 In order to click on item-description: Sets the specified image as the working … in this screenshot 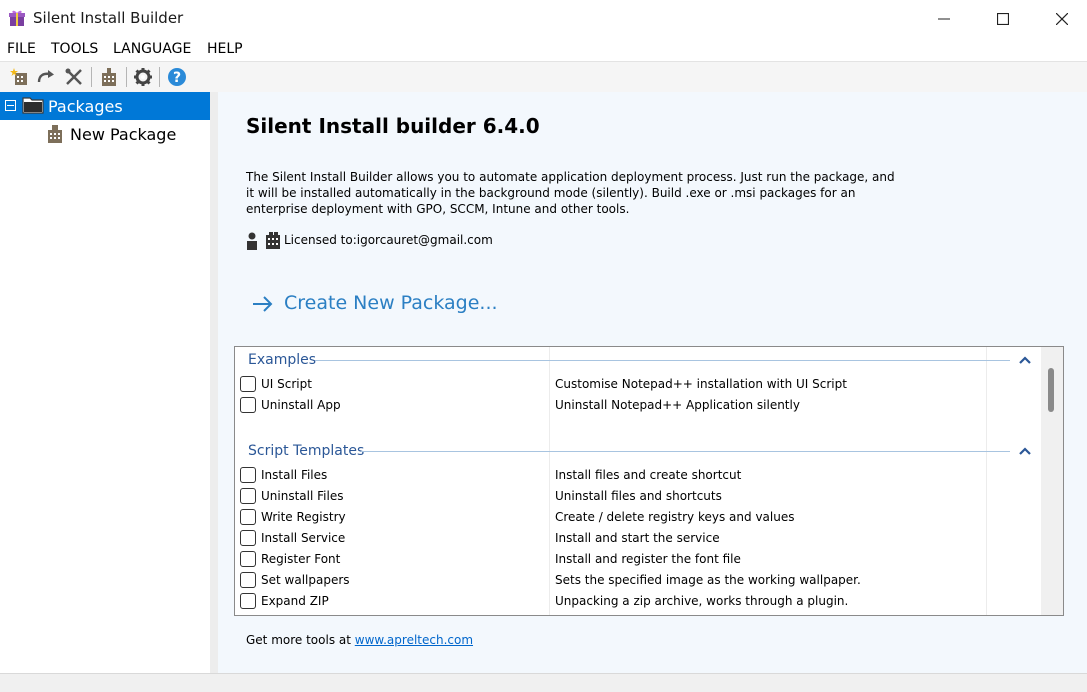, I will do `click(708, 580)`.